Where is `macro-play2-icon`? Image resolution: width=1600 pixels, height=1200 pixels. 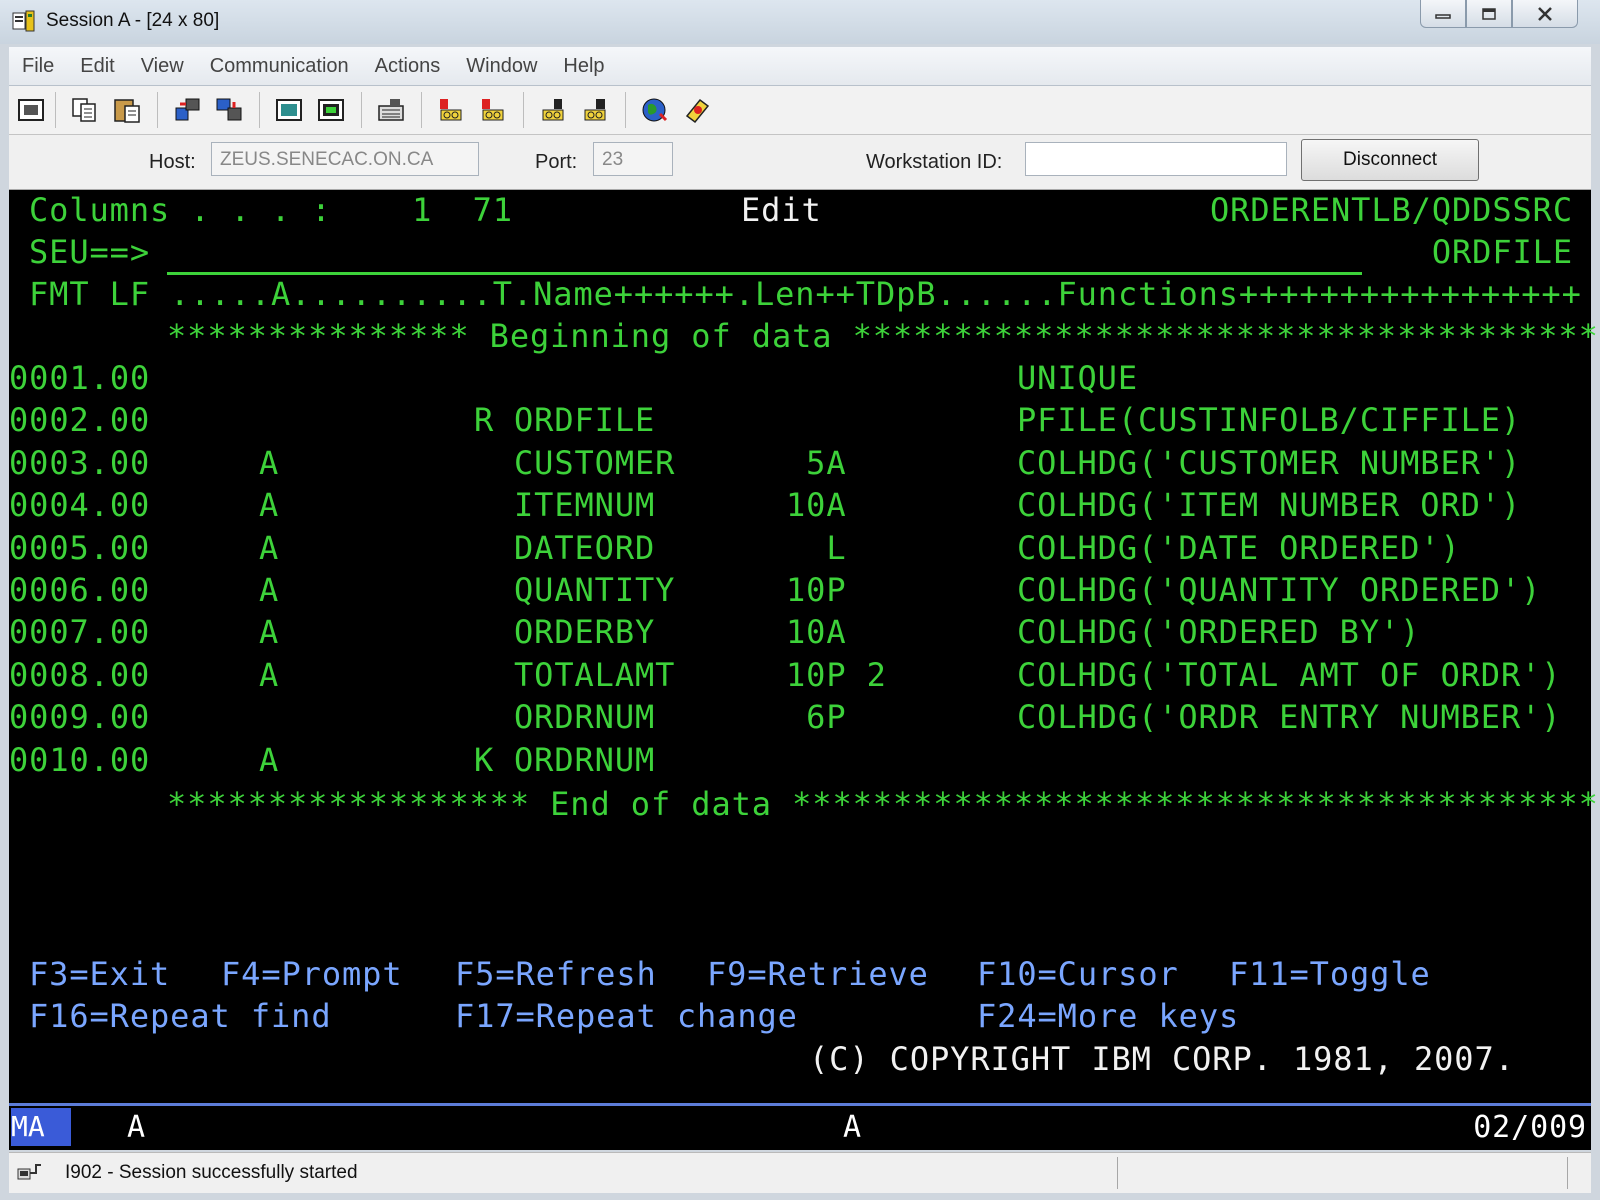 macro-play2-icon is located at coordinates (595, 110).